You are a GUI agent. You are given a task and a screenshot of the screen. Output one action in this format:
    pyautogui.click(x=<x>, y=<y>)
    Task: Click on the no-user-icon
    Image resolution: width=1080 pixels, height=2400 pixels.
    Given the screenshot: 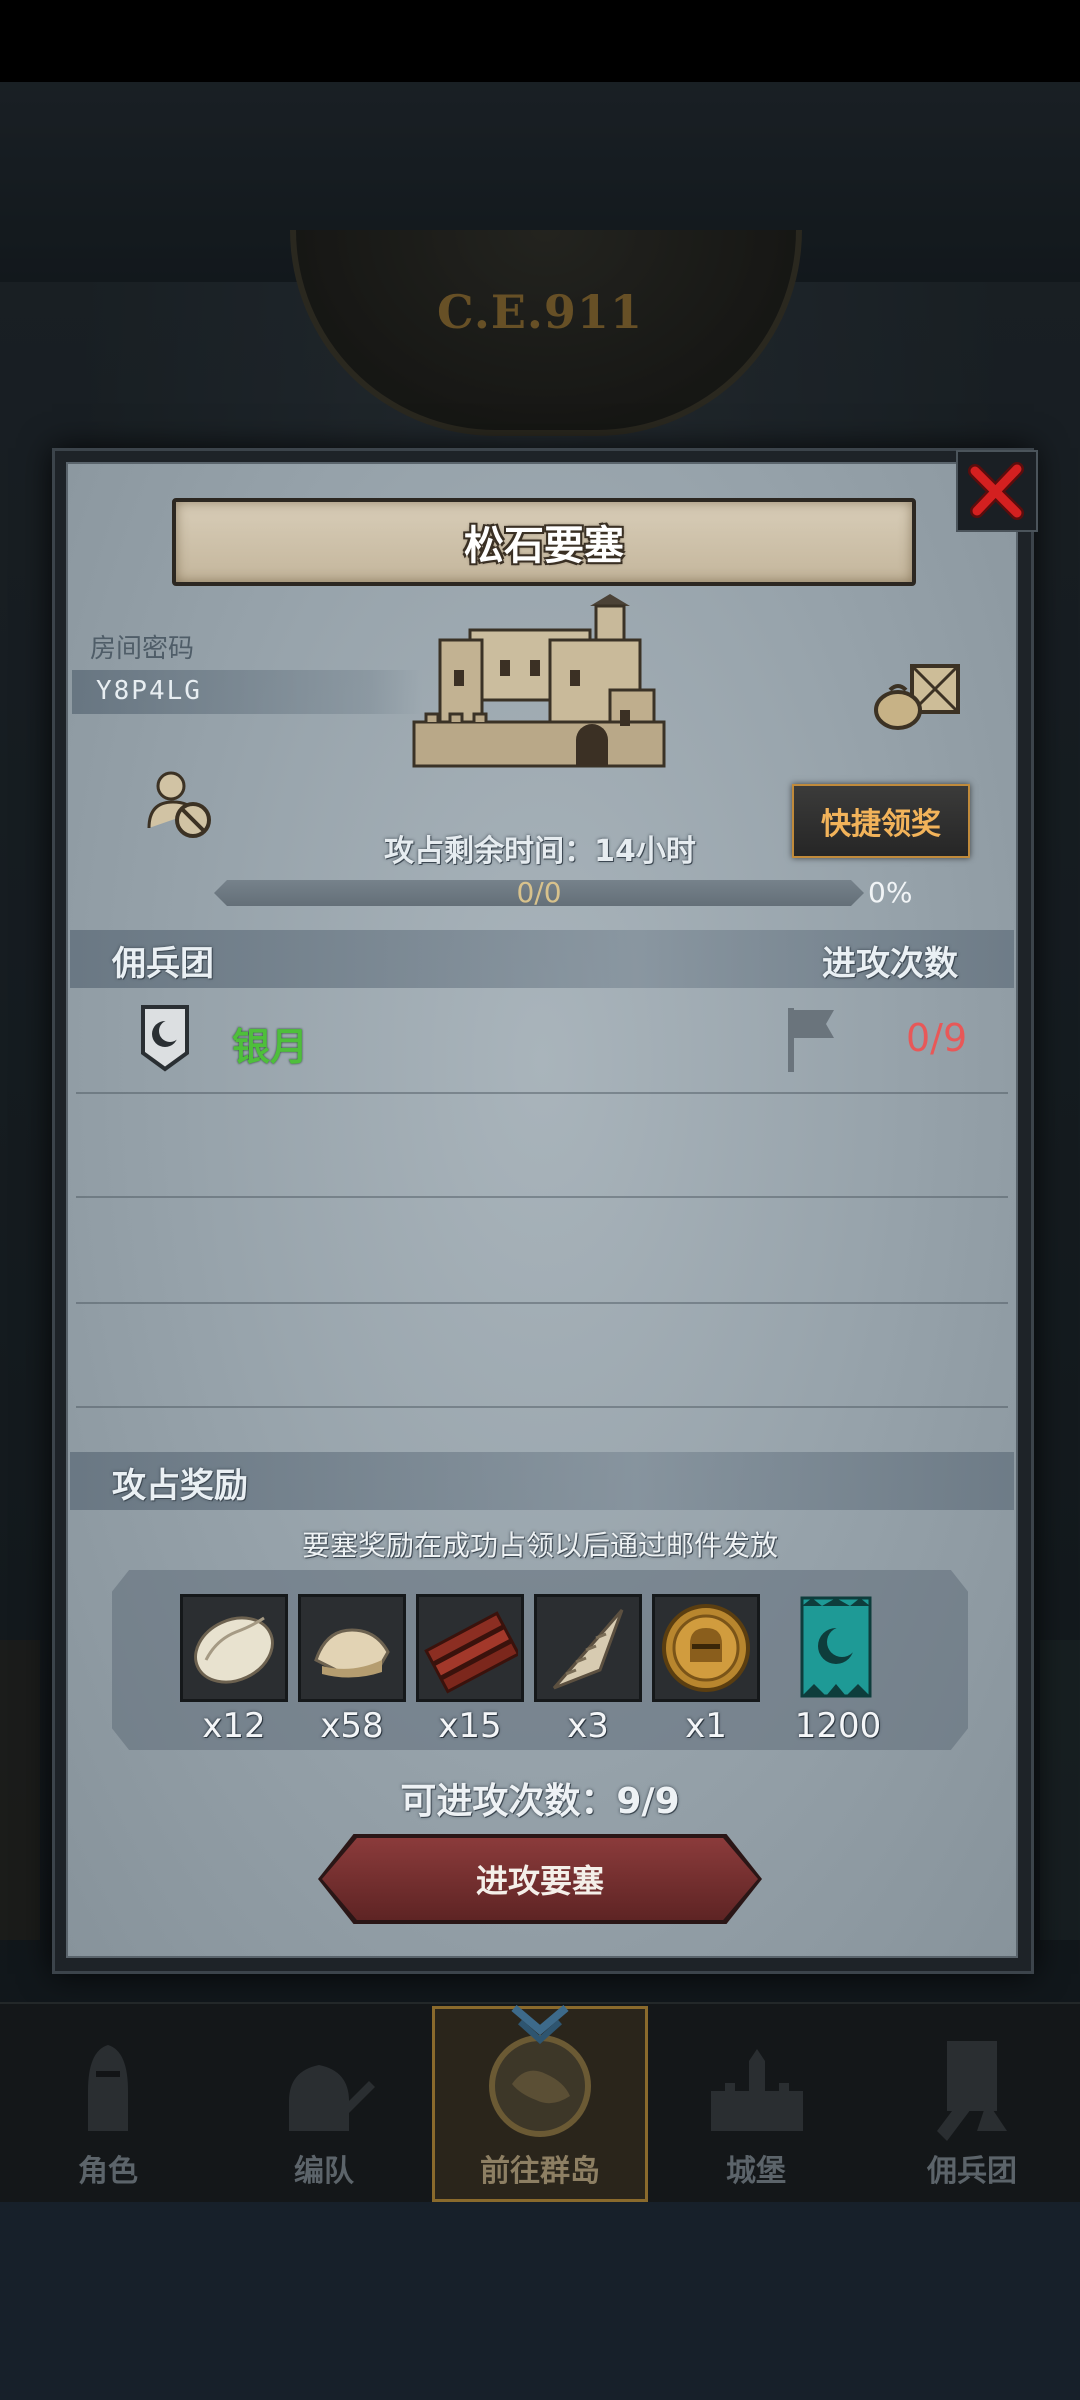 What is the action you would take?
    pyautogui.click(x=179, y=804)
    